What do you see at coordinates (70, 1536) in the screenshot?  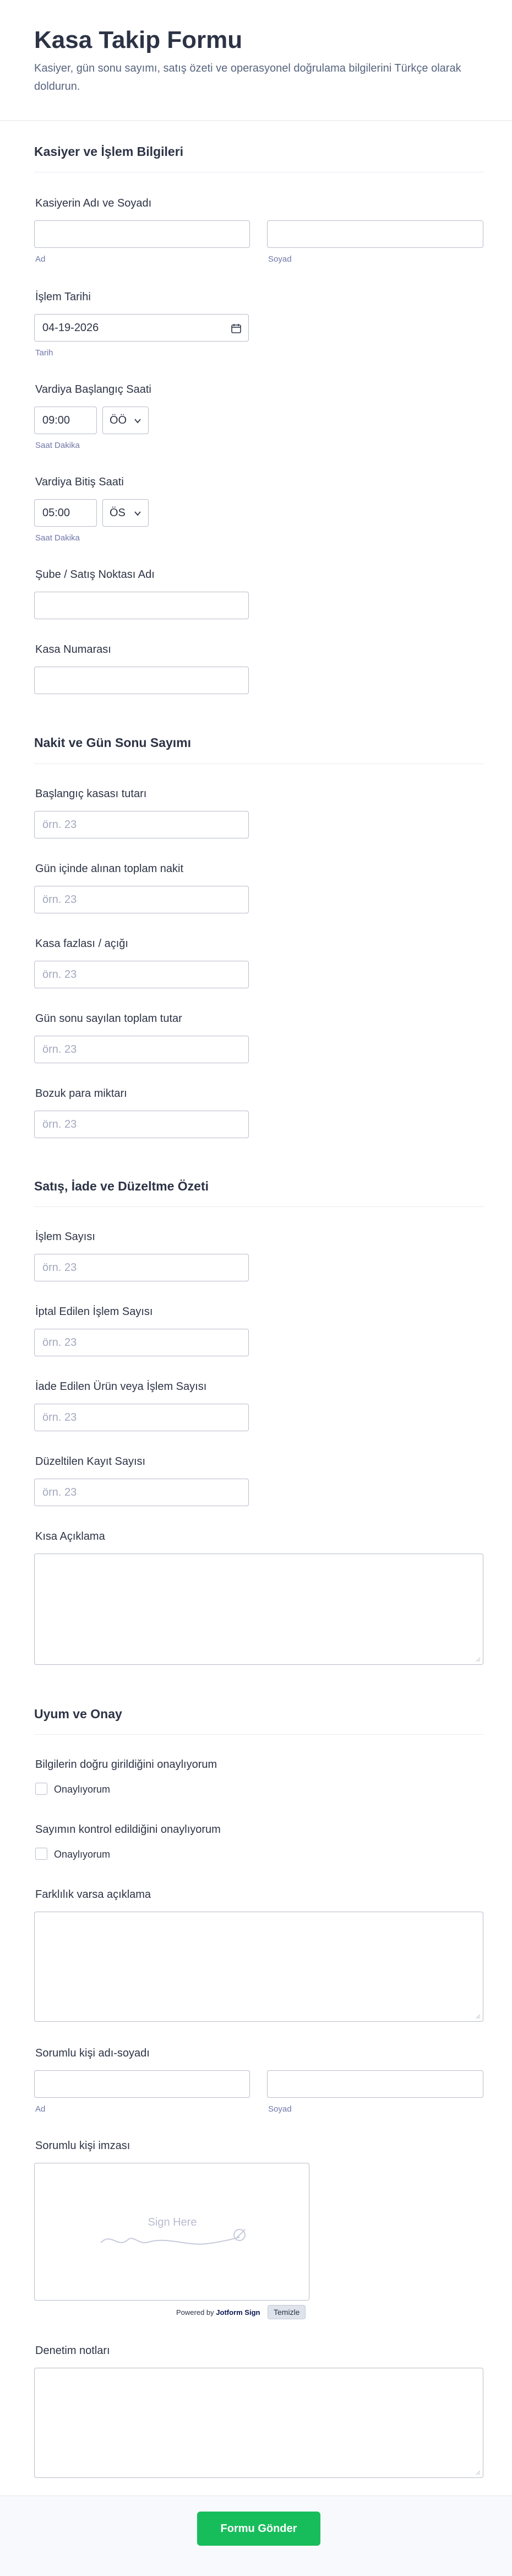 I see `short-description-label: Kısa Açıklama` at bounding box center [70, 1536].